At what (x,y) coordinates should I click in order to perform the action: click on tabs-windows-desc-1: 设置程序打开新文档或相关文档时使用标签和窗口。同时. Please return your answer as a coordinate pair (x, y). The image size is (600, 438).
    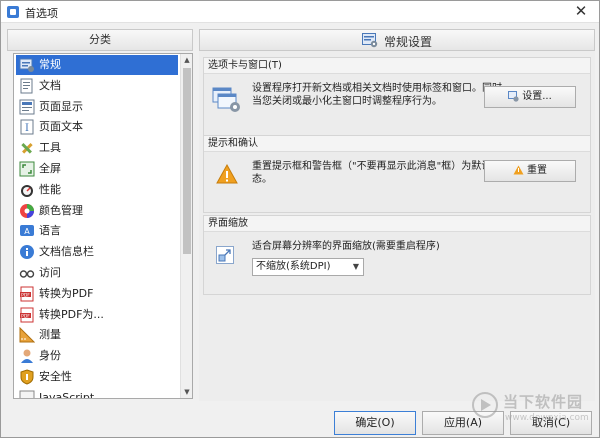
    Looking at the image, I should click on (377, 88).